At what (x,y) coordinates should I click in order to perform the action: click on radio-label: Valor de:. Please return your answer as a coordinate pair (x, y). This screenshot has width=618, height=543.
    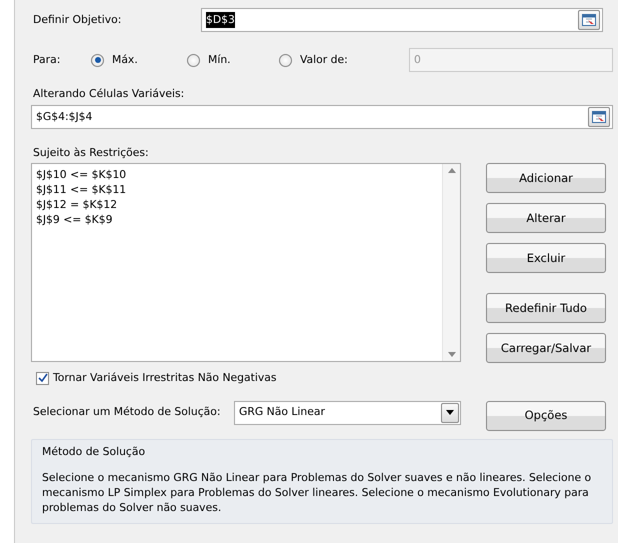
    Looking at the image, I should click on (324, 60).